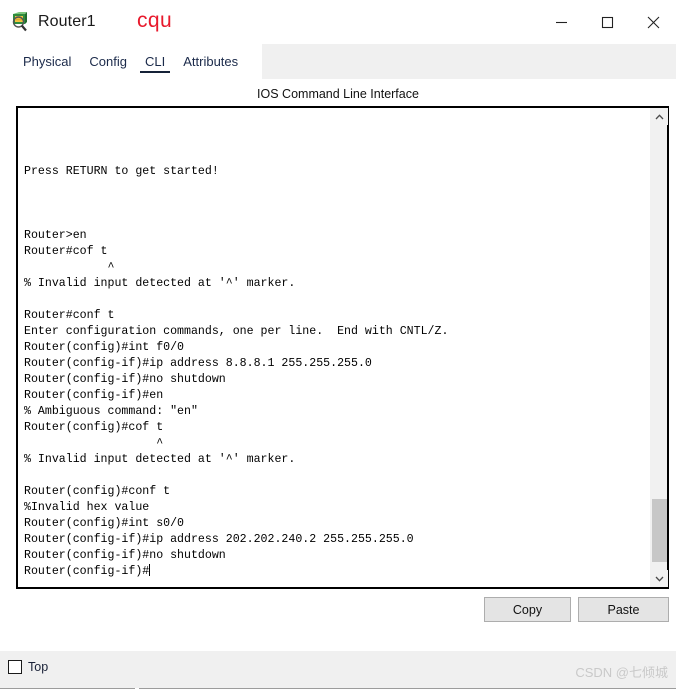  Describe the element at coordinates (15, 667) in the screenshot. I see `top-checkbox-box` at that location.